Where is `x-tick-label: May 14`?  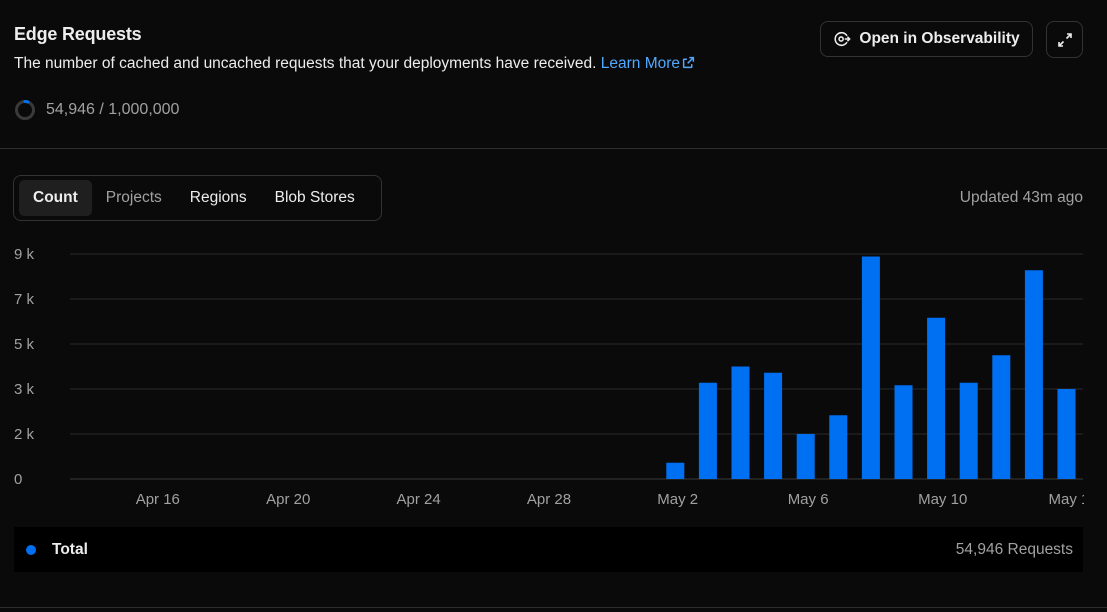 x-tick-label: May 14 is located at coordinates (1073, 499).